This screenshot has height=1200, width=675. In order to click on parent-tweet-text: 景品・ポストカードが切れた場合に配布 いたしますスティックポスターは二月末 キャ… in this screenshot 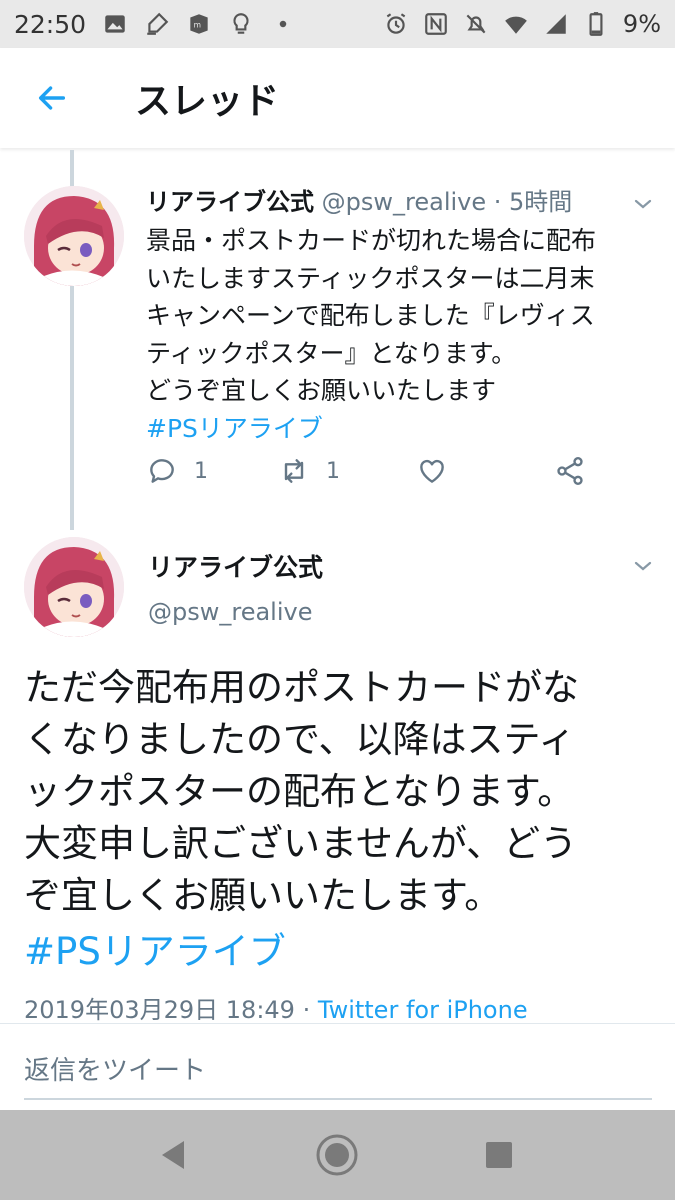, I will do `click(371, 315)`.